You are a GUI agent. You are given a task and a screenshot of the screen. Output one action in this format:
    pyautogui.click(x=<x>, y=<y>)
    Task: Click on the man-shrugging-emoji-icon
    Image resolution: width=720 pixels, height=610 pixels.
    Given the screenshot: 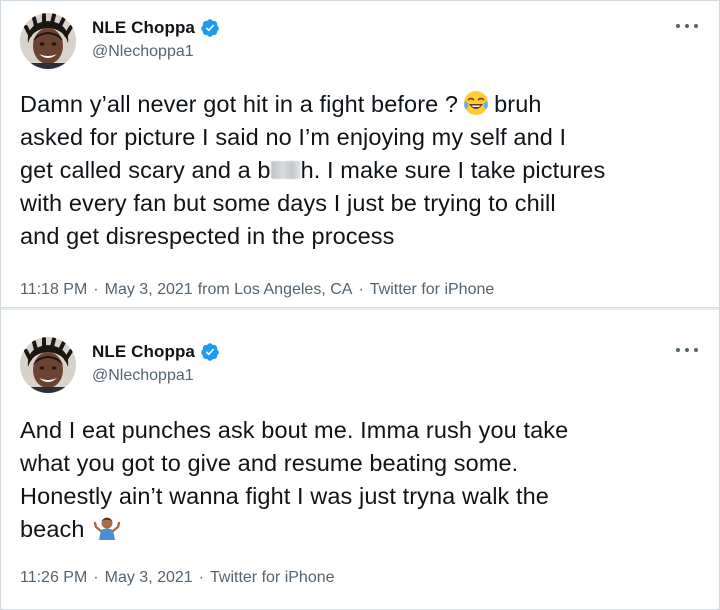 What is the action you would take?
    pyautogui.click(x=107, y=528)
    